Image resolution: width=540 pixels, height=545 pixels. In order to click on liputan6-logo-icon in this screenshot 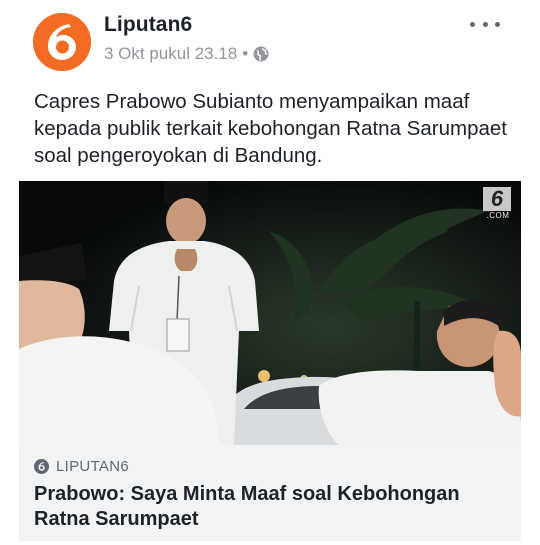, I will do `click(62, 42)`.